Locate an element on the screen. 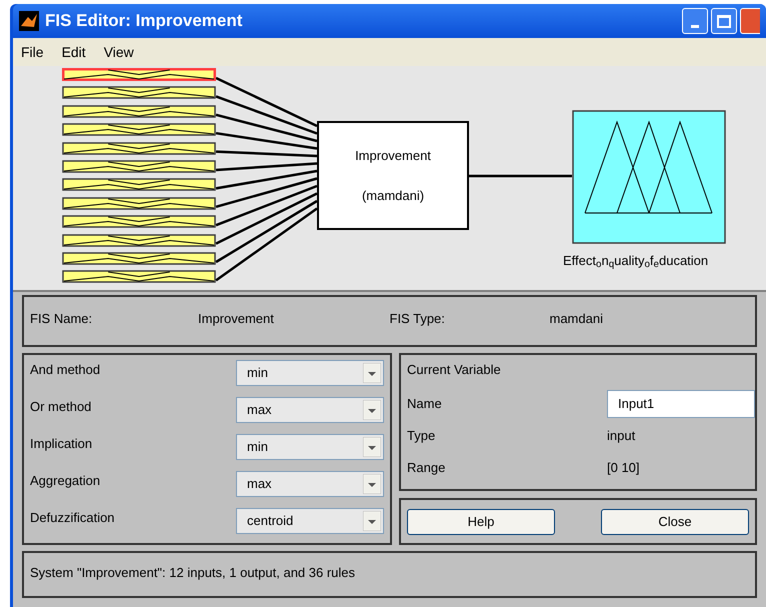 The height and width of the screenshot is (607, 766). system-type: (mamdani) is located at coordinates (393, 195).